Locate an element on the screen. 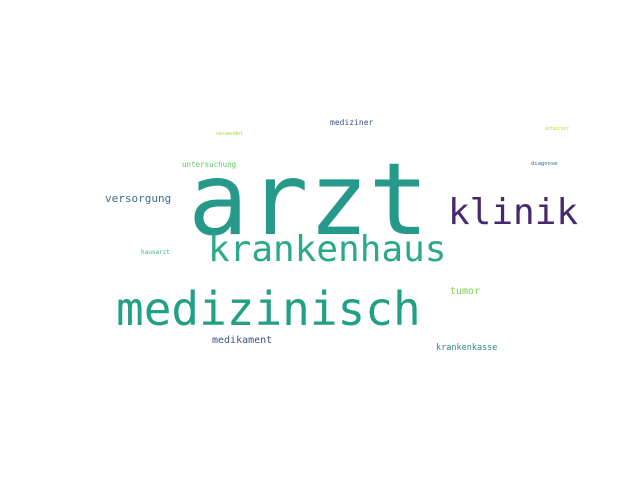  word-mediziner: mediziner is located at coordinates (352, 122).